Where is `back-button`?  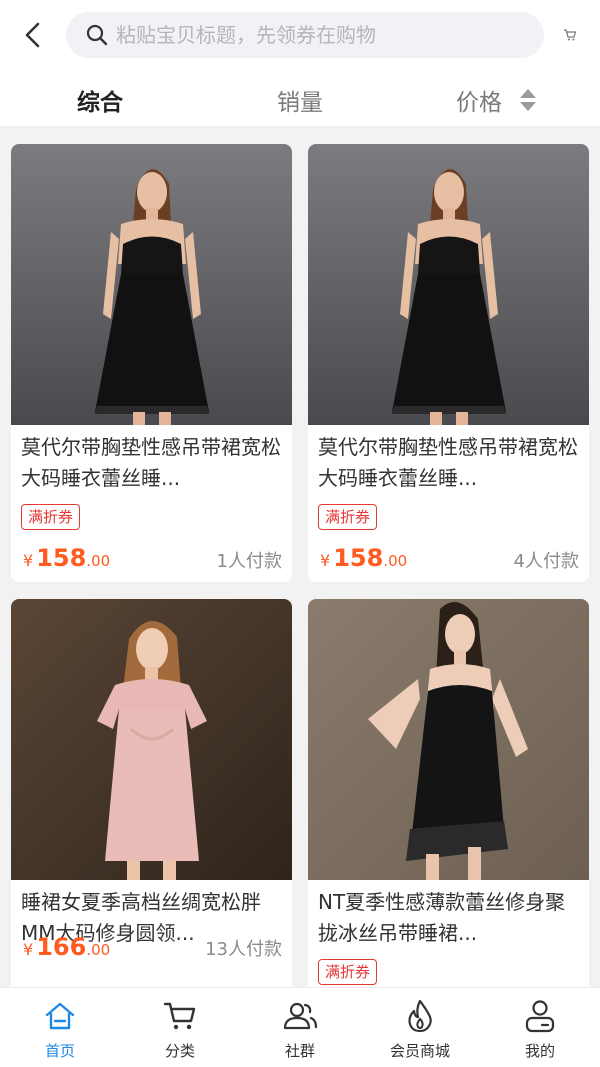
back-button is located at coordinates (33, 35).